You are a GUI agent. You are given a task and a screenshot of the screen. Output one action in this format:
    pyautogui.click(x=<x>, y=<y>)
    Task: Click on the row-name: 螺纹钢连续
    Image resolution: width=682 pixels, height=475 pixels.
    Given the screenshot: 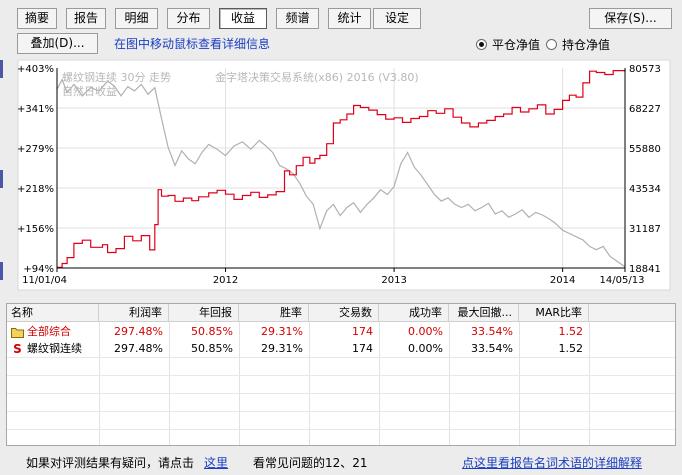 What is the action you would take?
    pyautogui.click(x=54, y=348)
    